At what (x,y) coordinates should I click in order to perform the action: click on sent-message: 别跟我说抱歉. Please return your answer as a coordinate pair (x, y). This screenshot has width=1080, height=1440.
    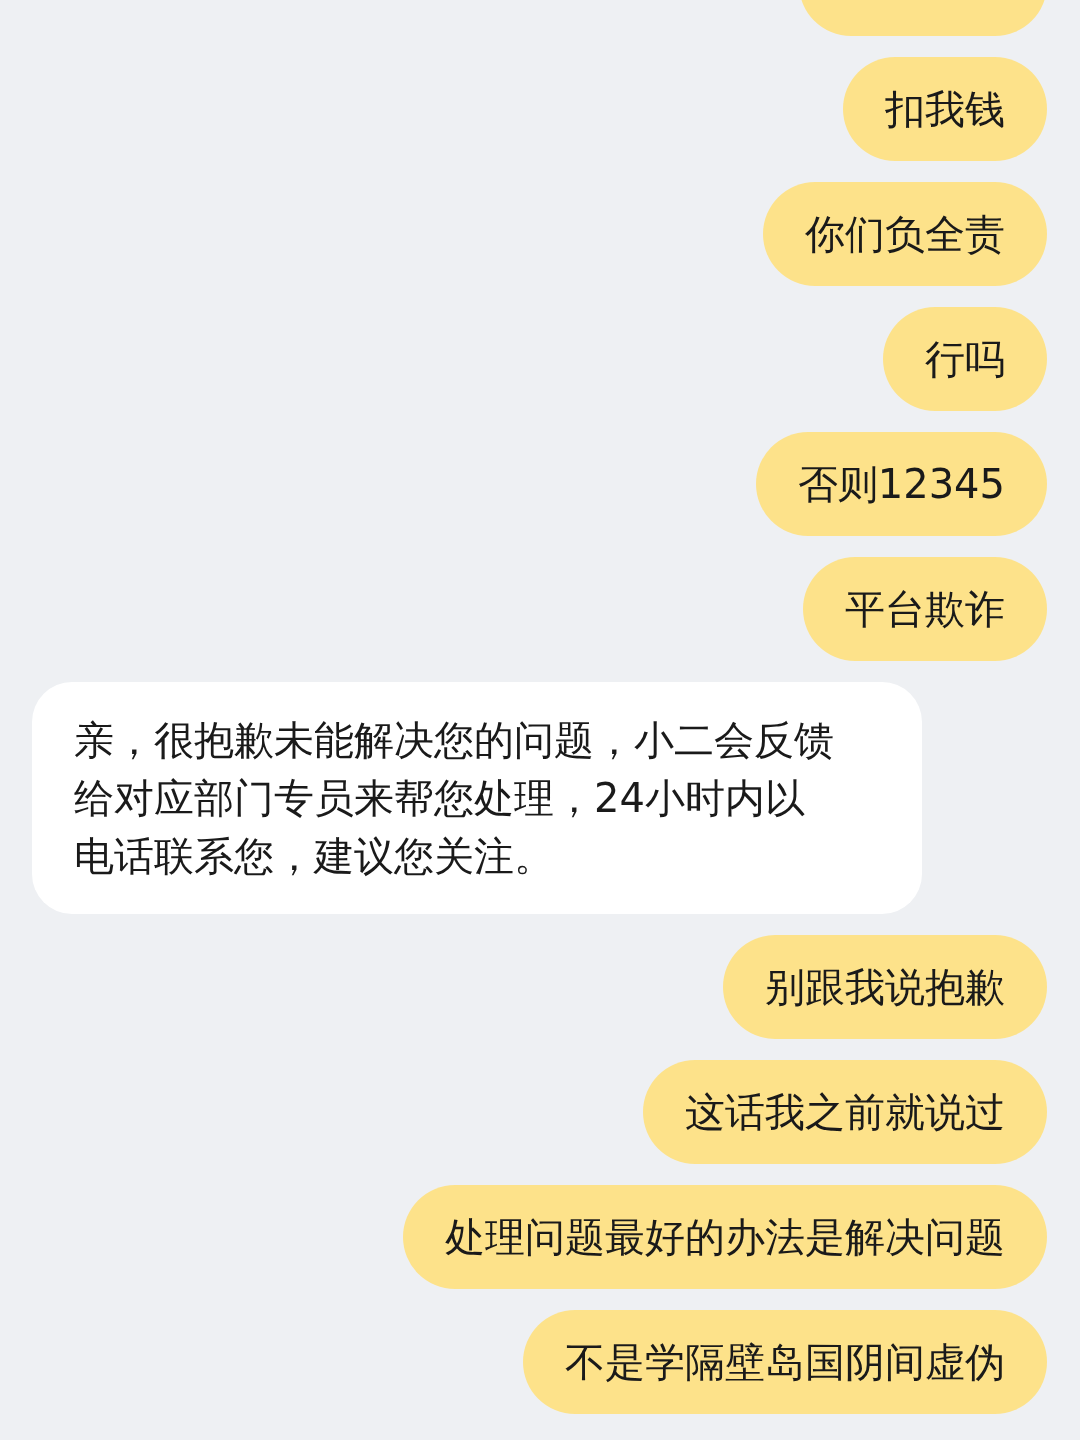
    Looking at the image, I should click on (885, 987).